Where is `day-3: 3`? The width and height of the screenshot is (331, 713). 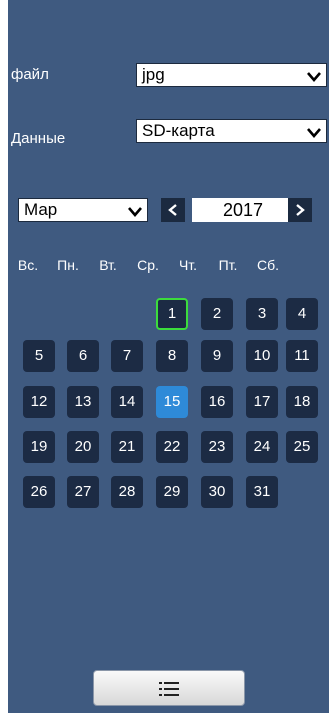 day-3: 3 is located at coordinates (262, 314).